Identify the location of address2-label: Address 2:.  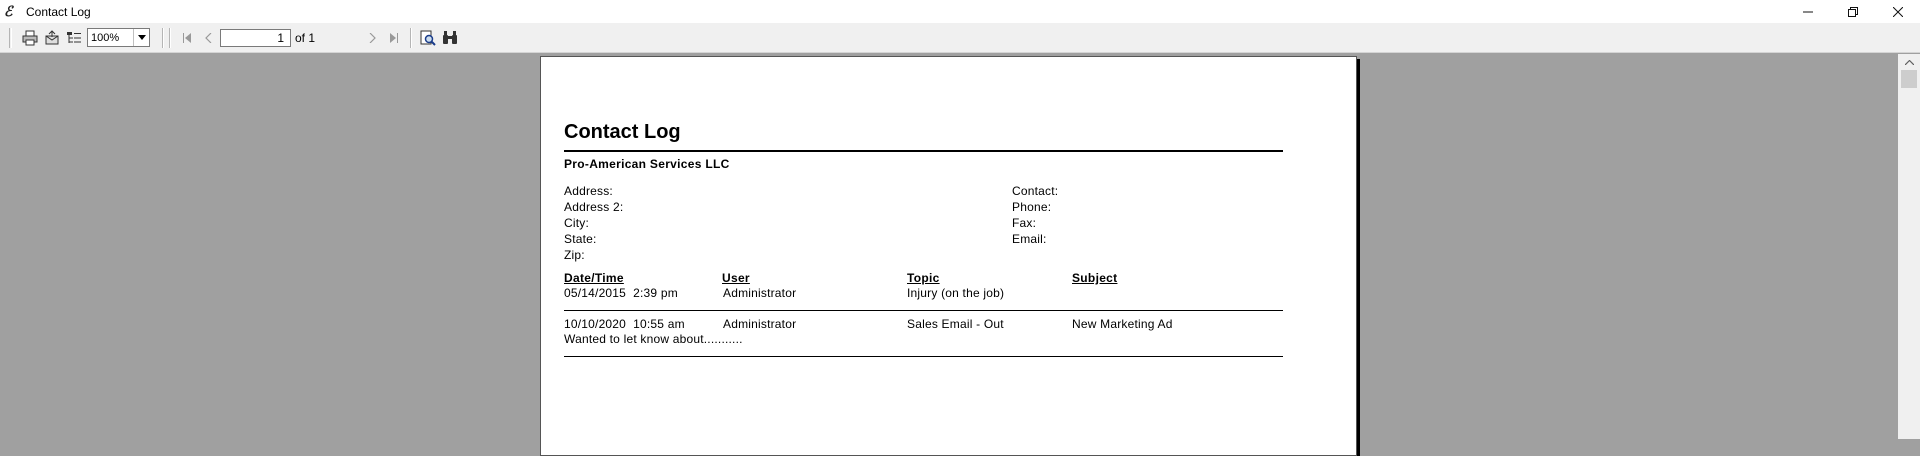
(594, 207).